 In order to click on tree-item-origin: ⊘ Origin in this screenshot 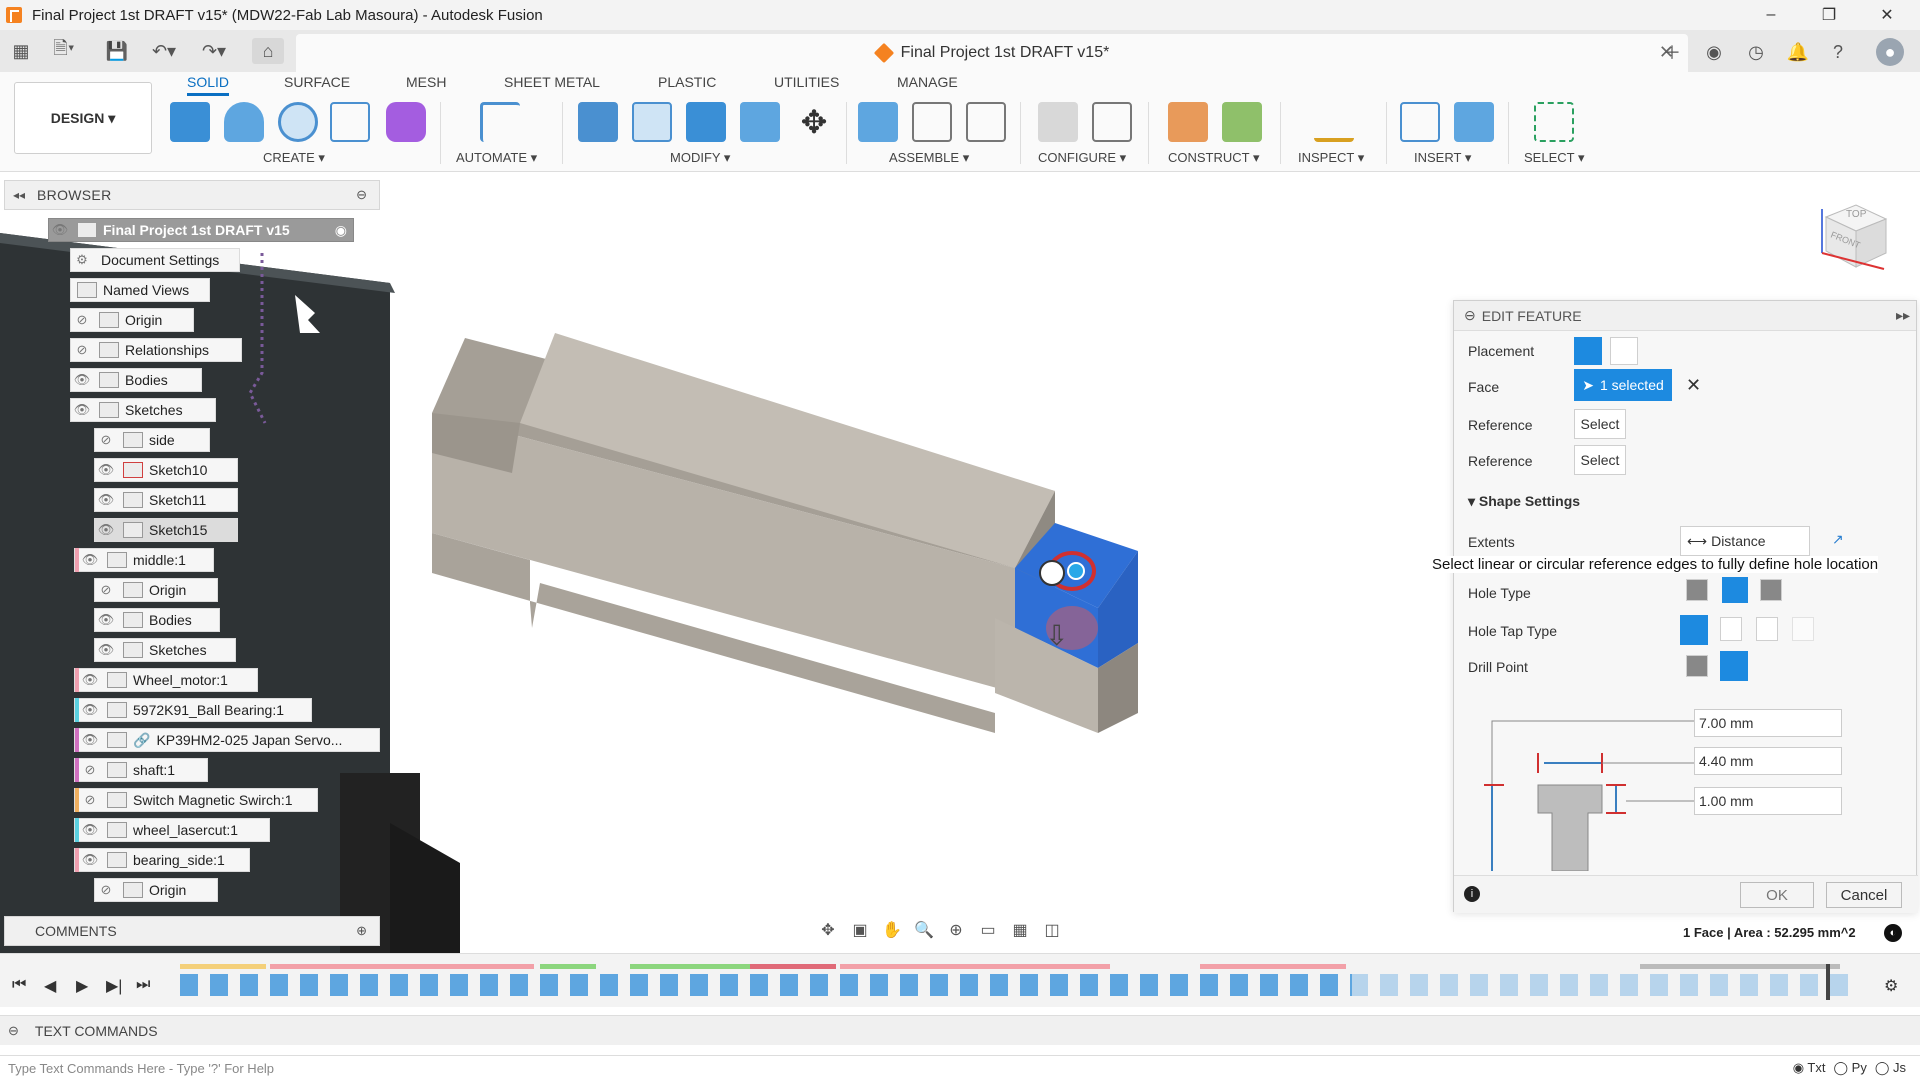, I will do `click(132, 320)`.